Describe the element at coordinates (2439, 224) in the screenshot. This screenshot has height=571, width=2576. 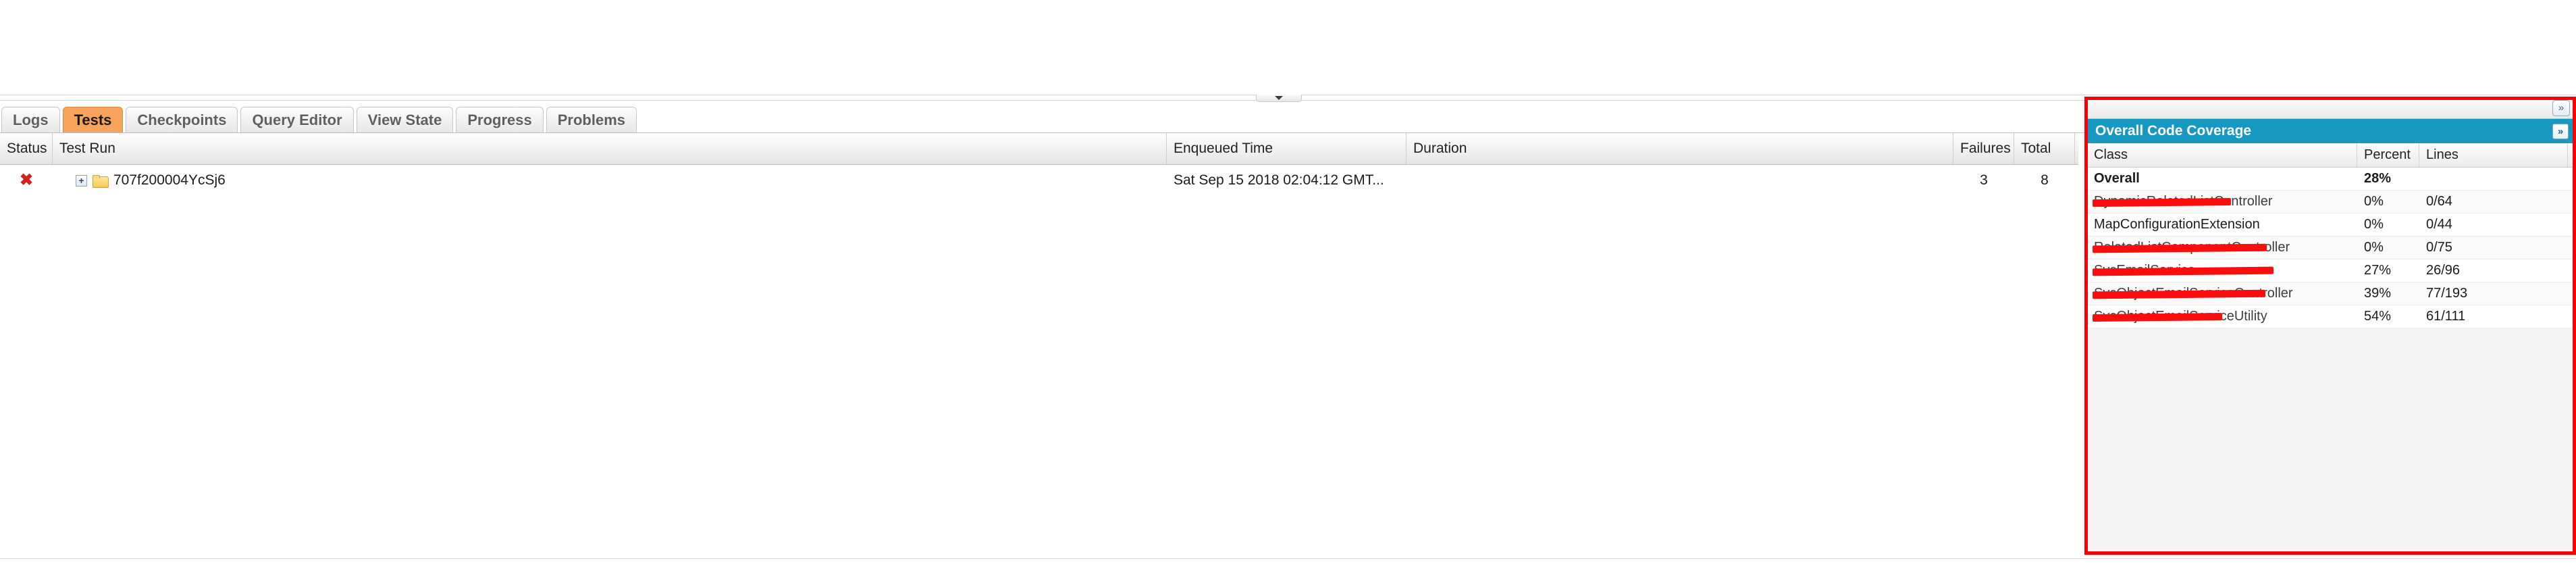
I see `coverage-lines: 0/44` at that location.